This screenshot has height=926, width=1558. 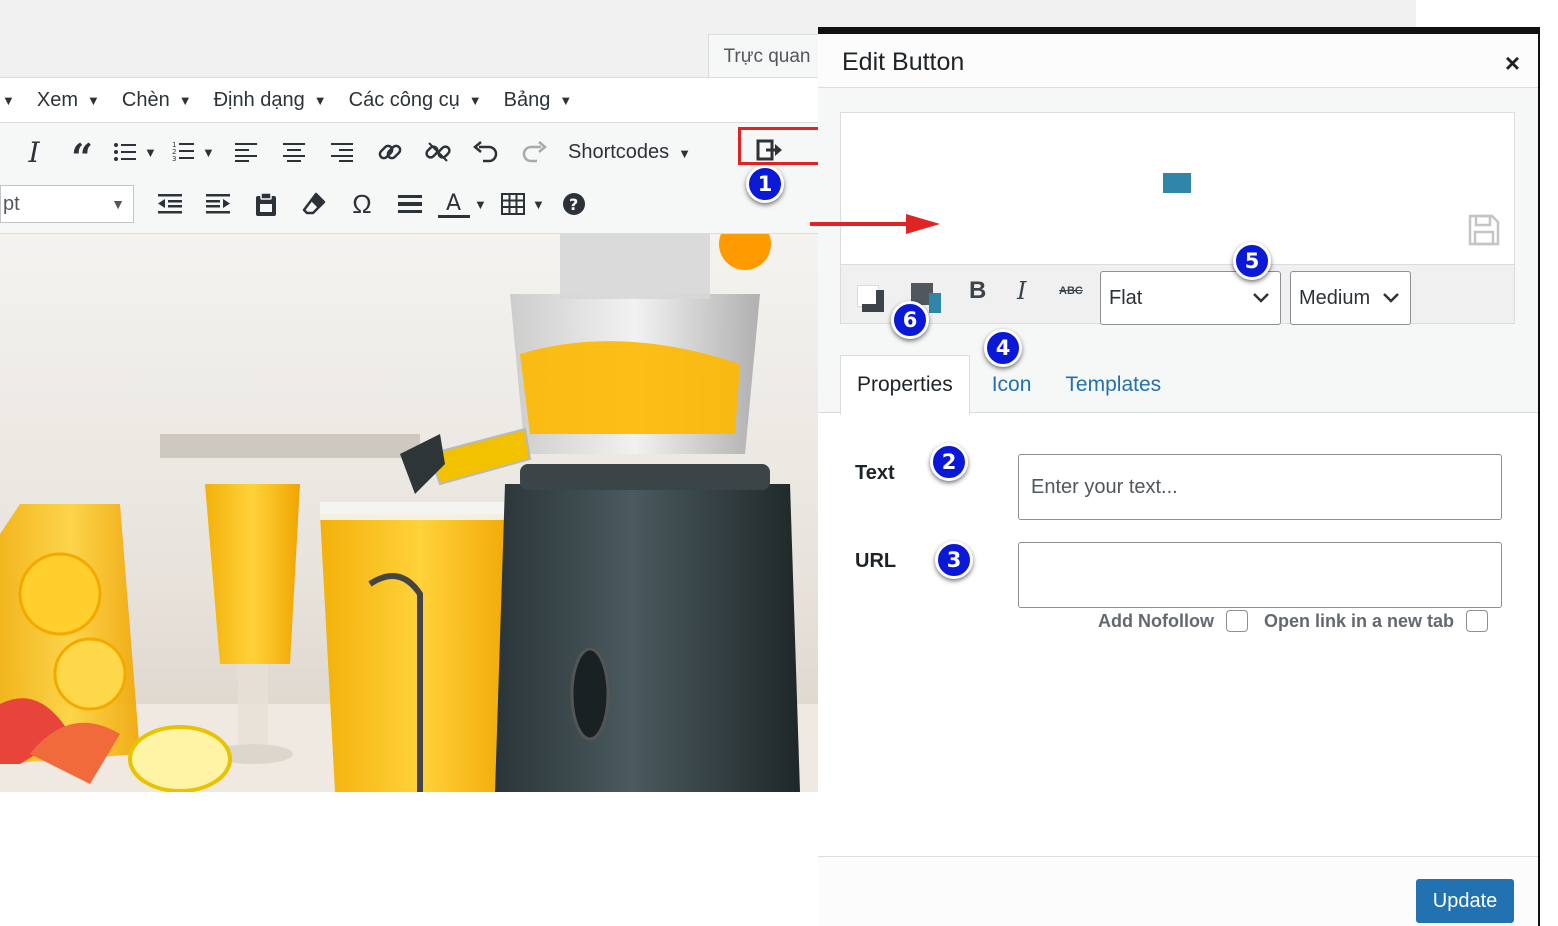 What do you see at coordinates (1178, 61) in the screenshot?
I see `dialog-header: Edit Button ×` at bounding box center [1178, 61].